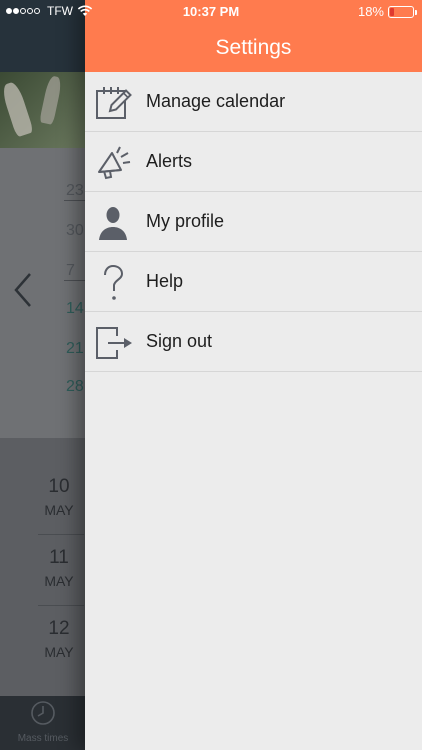  I want to click on menu-item-sign-out: Sign out, so click(253, 342).